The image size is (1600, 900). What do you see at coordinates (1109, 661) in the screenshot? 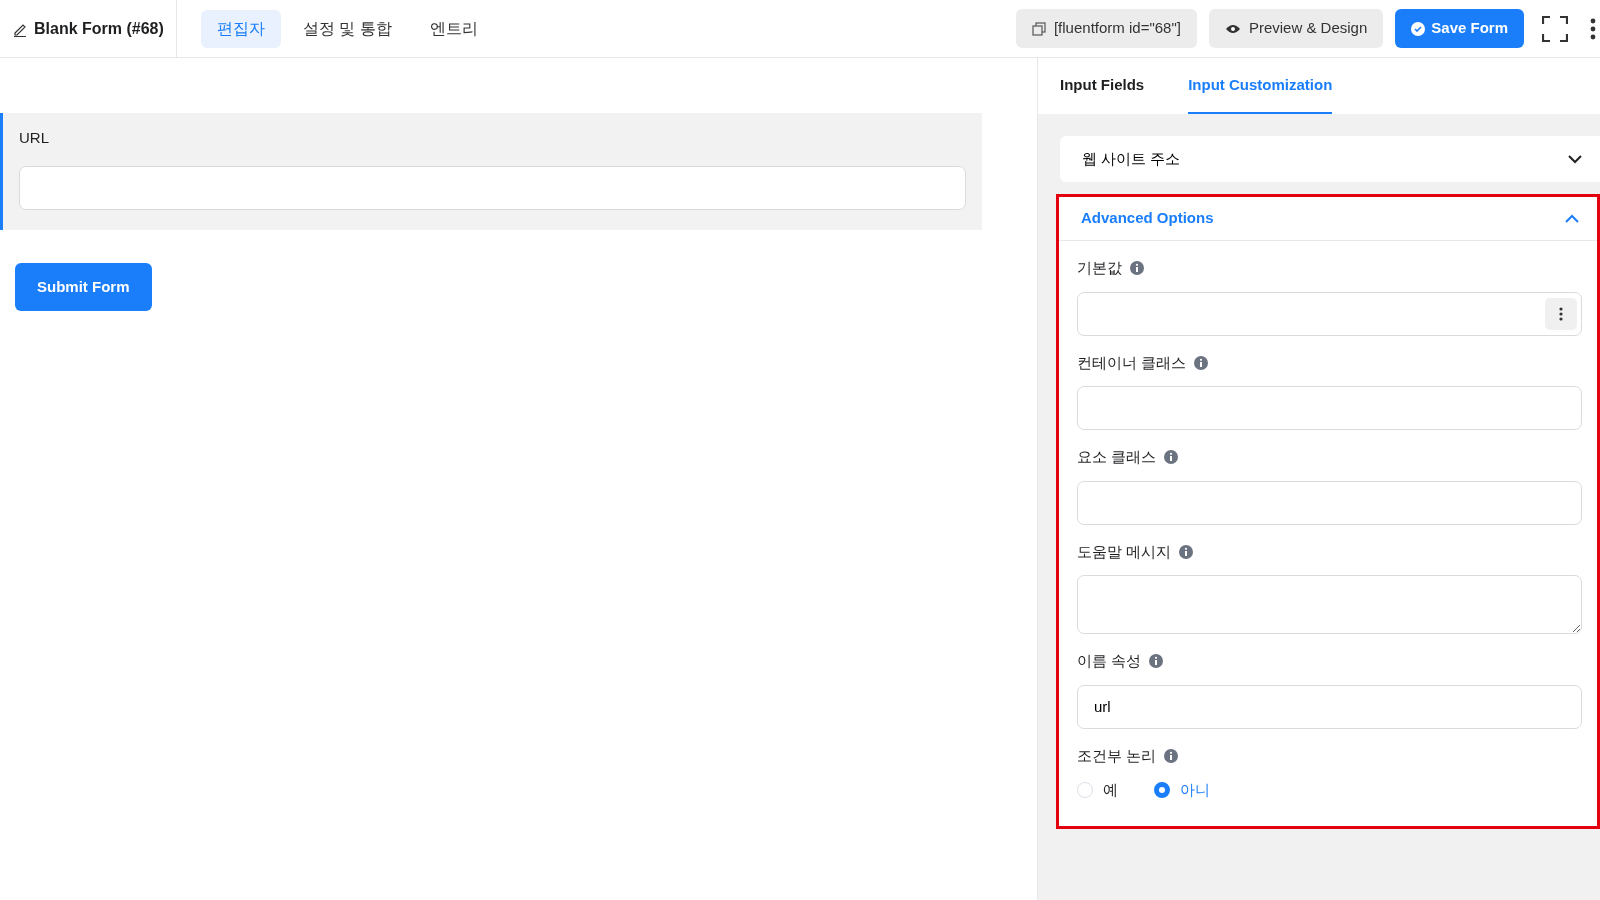
I see `field-label: 이름 속성` at bounding box center [1109, 661].